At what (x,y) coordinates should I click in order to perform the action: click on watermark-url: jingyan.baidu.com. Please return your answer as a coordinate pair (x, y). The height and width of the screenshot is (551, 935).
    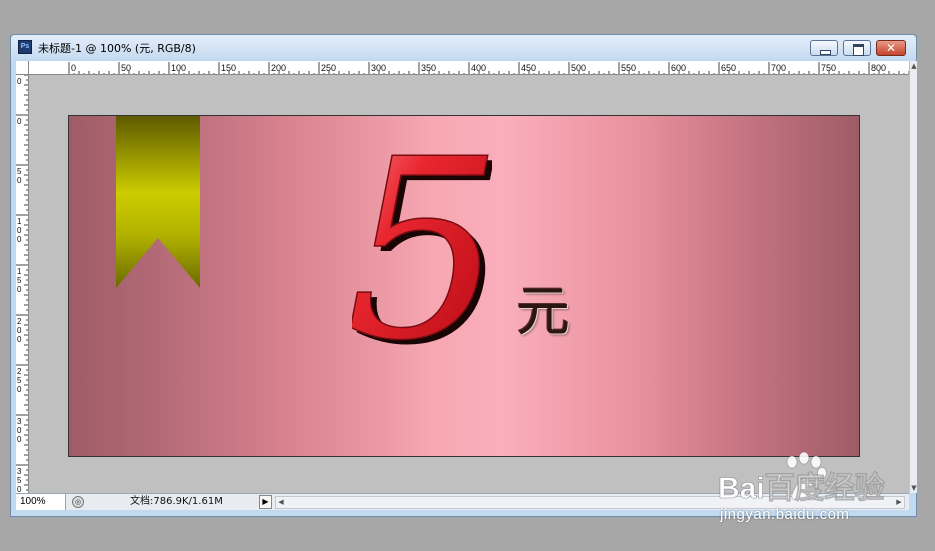
    Looking at the image, I should click on (785, 514).